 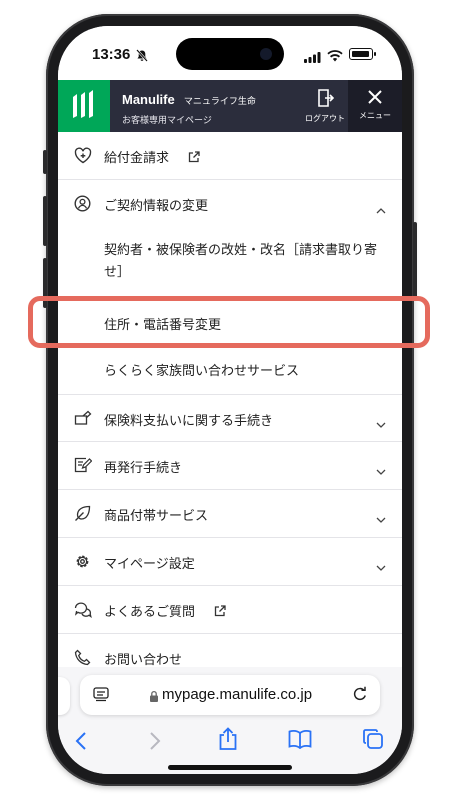 What do you see at coordinates (300, 741) in the screenshot?
I see `bookmarks-icon` at bounding box center [300, 741].